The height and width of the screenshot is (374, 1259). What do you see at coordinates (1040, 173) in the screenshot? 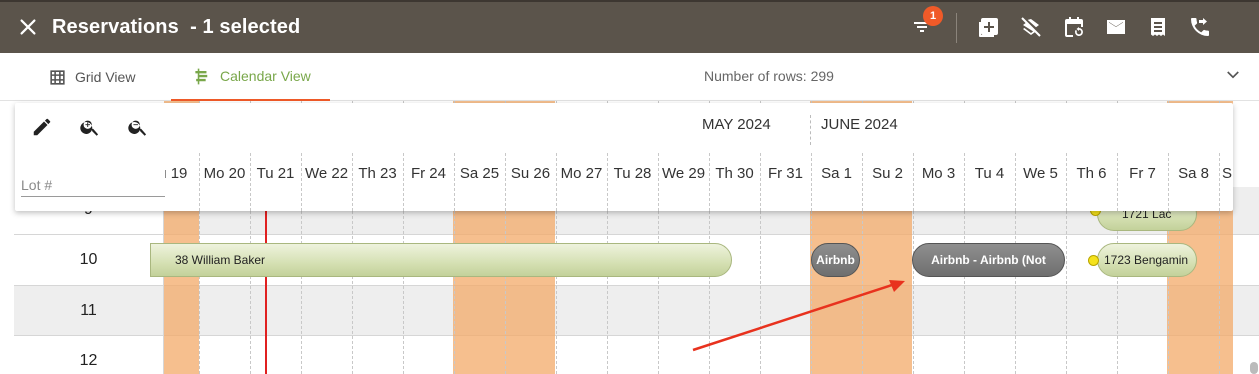
I see `day-label: We 5` at bounding box center [1040, 173].